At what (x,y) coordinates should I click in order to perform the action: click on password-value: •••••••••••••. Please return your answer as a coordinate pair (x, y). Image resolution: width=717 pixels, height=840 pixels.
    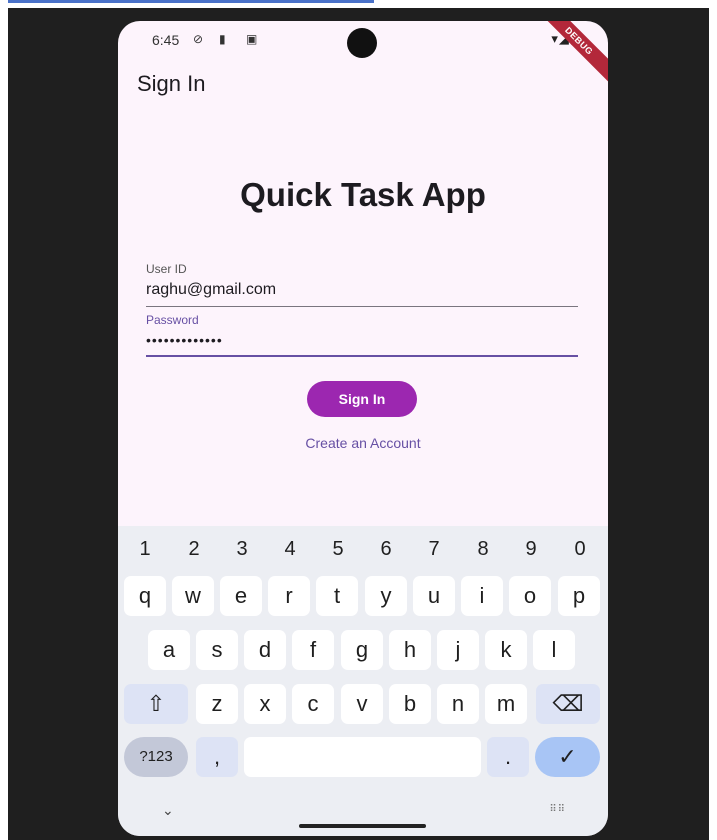
    Looking at the image, I should click on (362, 340).